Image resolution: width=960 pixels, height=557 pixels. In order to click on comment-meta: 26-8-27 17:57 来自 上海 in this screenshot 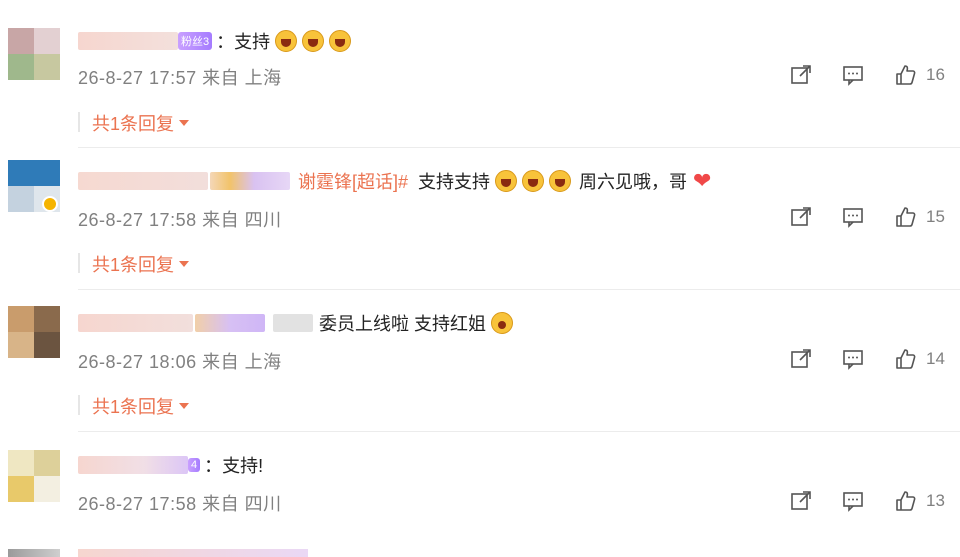, I will do `click(180, 78)`.